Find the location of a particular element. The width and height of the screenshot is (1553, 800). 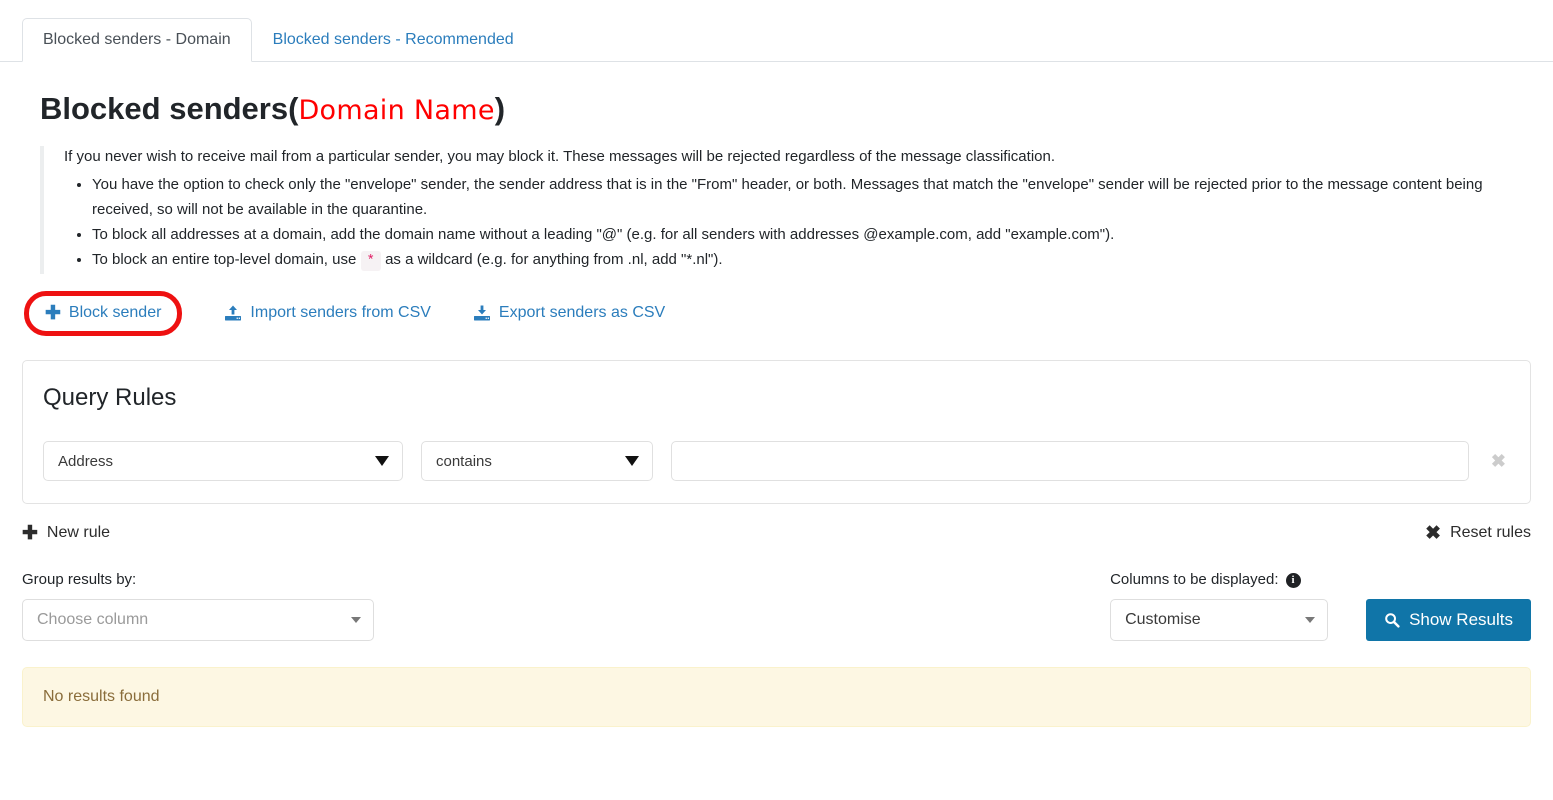

paren-open: ( is located at coordinates (293, 108).